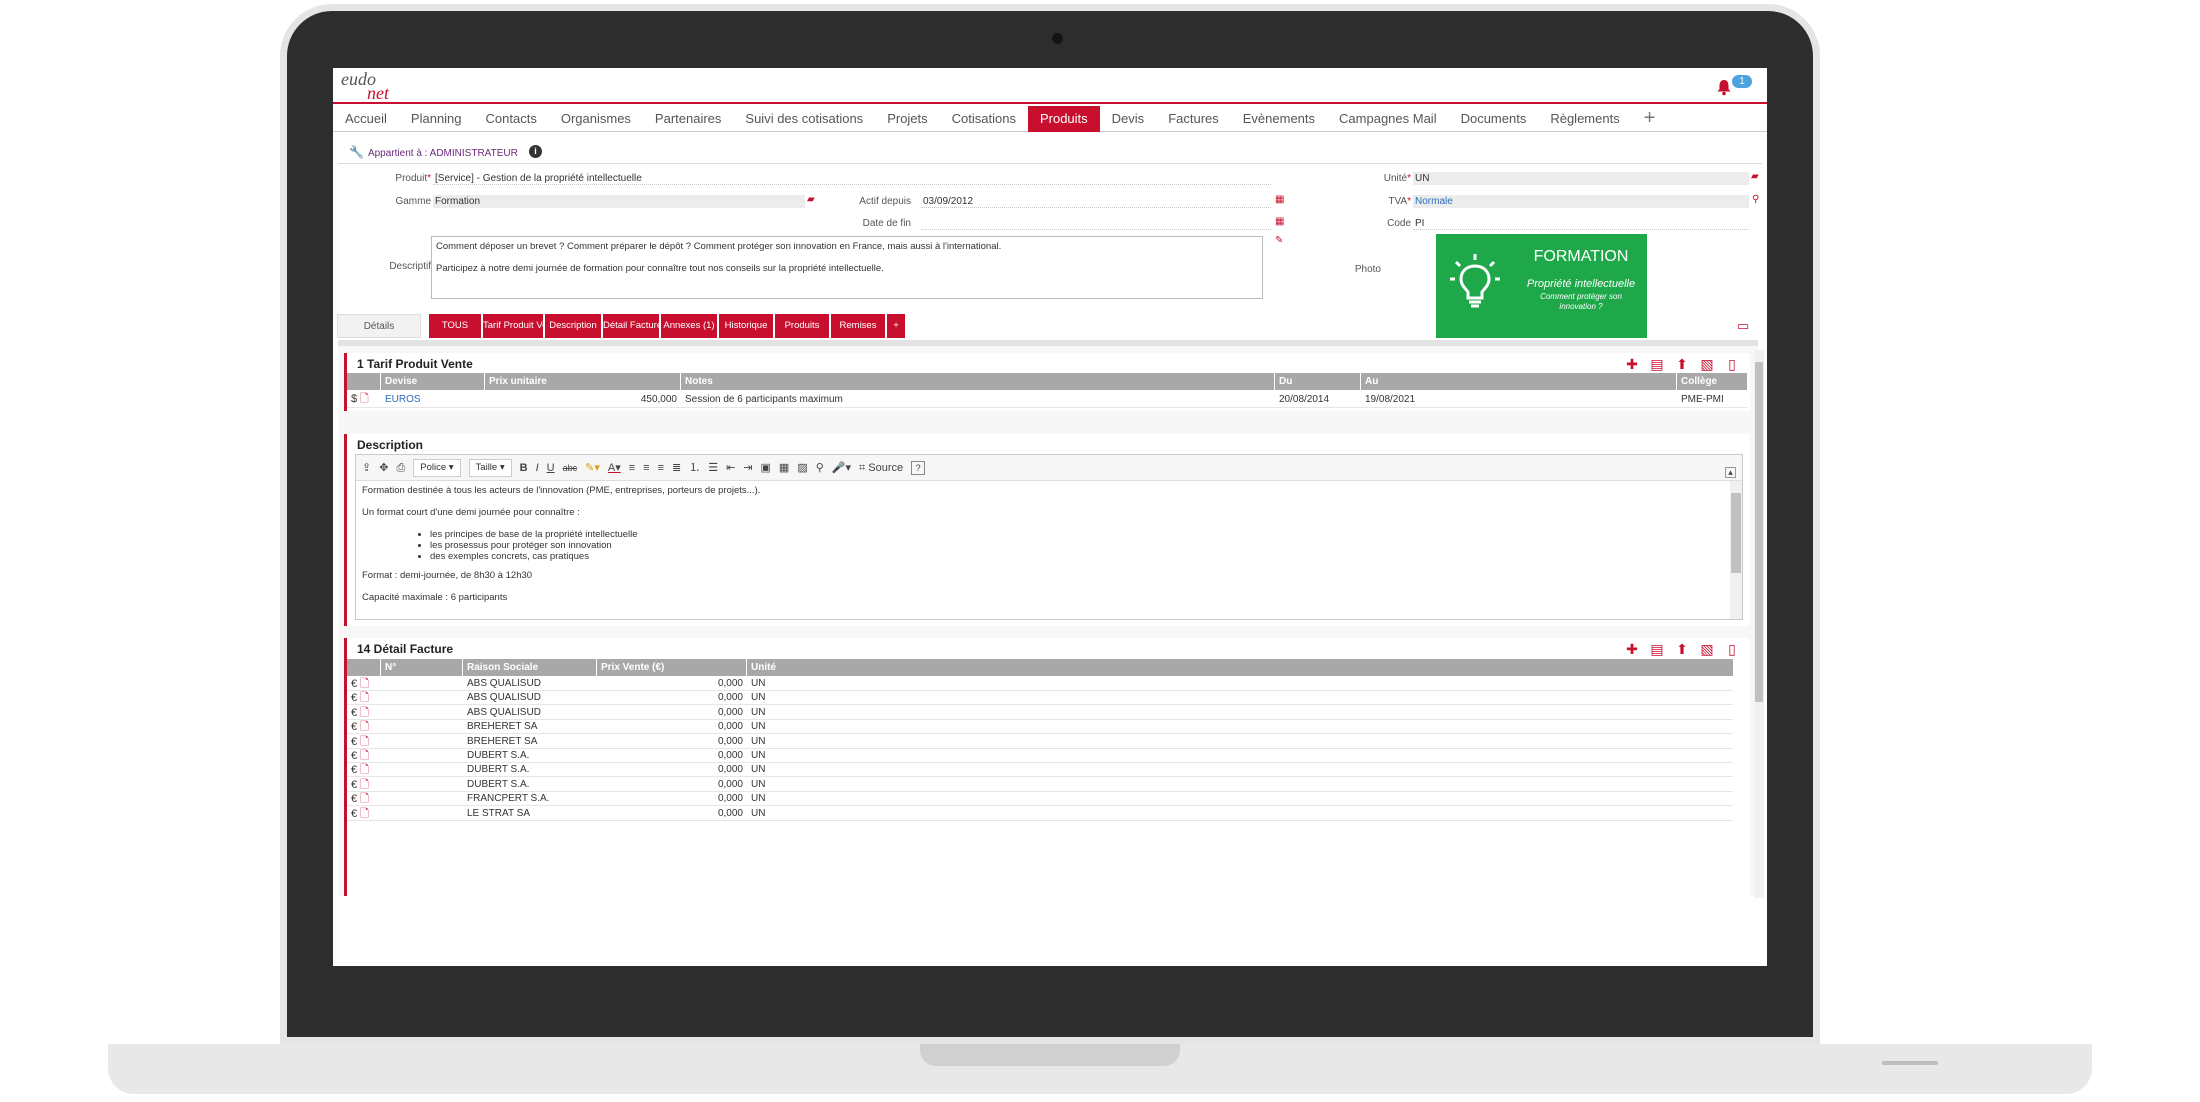  Describe the element at coordinates (978, 381) in the screenshot. I see `col-notes: Notes` at that location.